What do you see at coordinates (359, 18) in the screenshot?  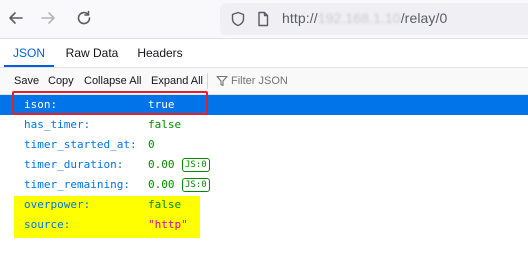 I see `url-host-redacted: 192.168.1.10` at bounding box center [359, 18].